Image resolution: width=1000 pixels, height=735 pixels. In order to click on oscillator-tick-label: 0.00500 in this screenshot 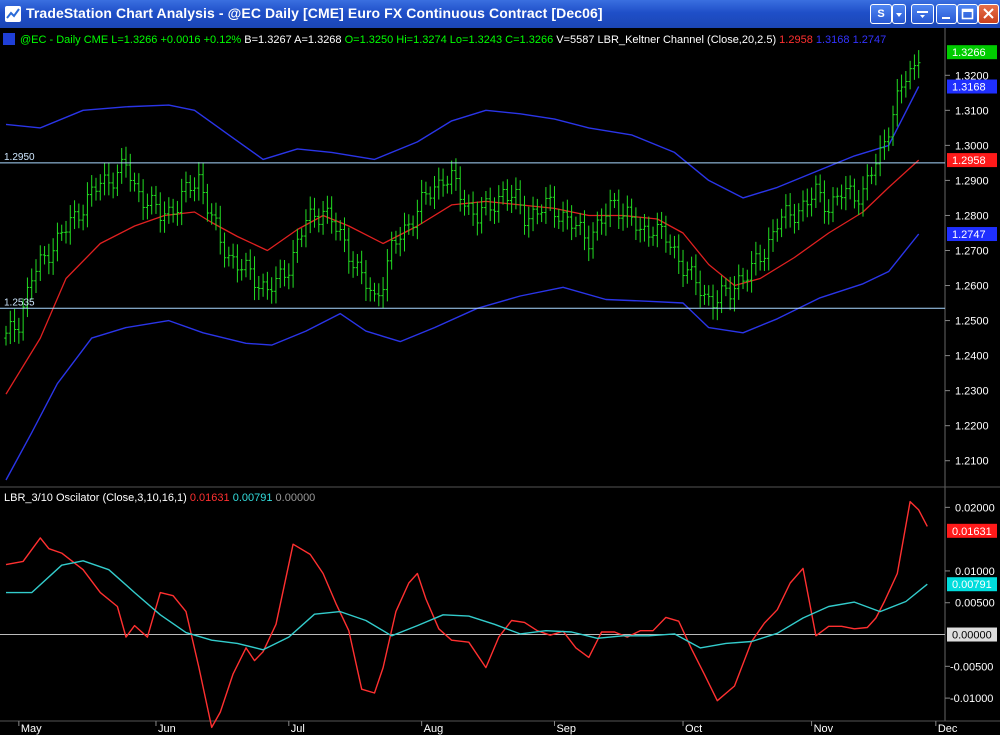, I will do `click(975, 604)`.